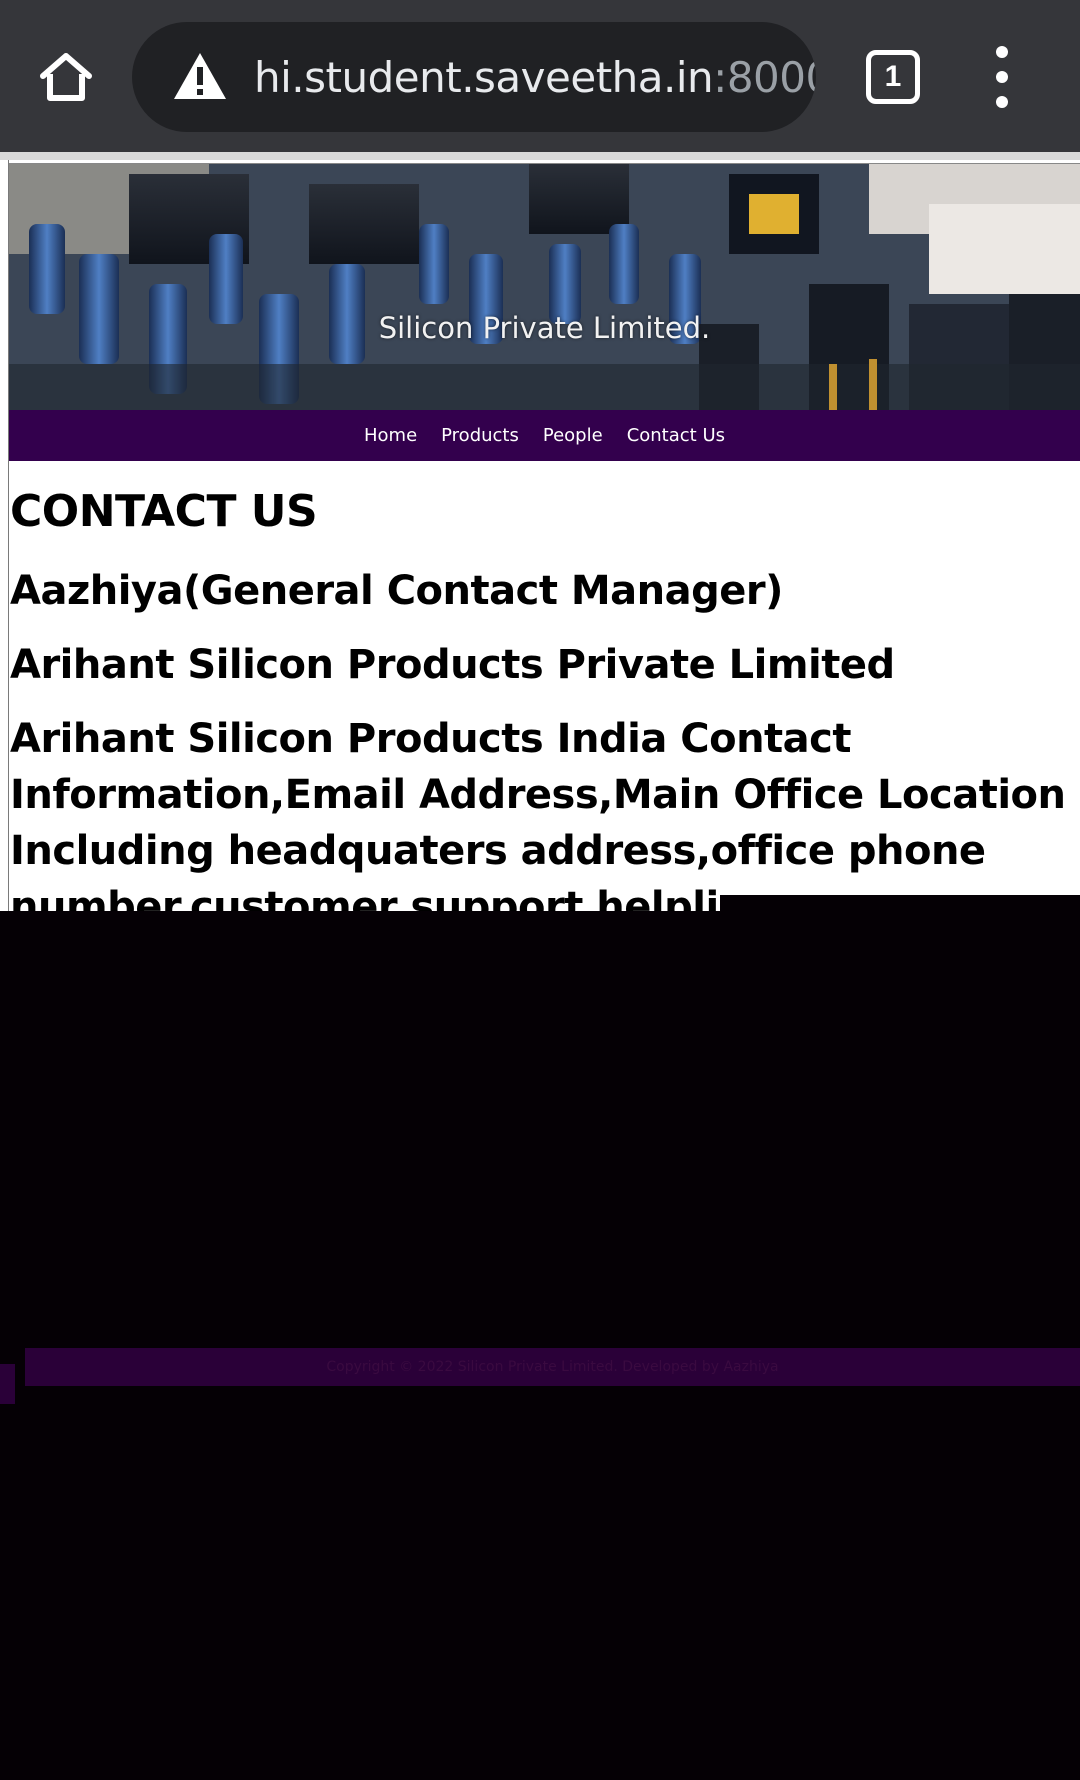 This screenshot has height=1780, width=1080. I want to click on circuit-board-image, so click(544, 287).